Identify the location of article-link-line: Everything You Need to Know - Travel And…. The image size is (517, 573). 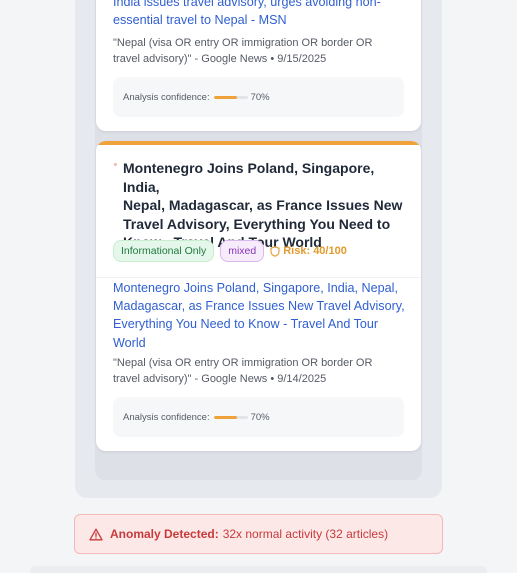
(260, 324).